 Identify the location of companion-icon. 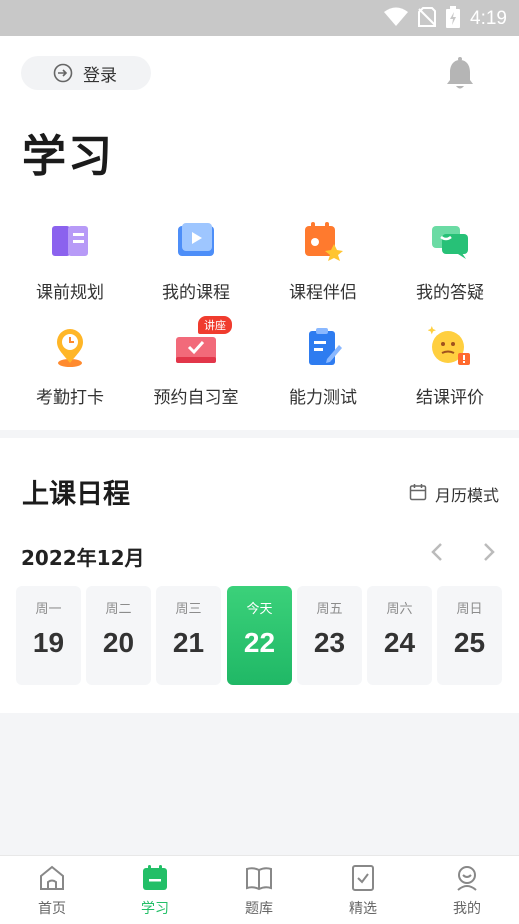
(323, 242).